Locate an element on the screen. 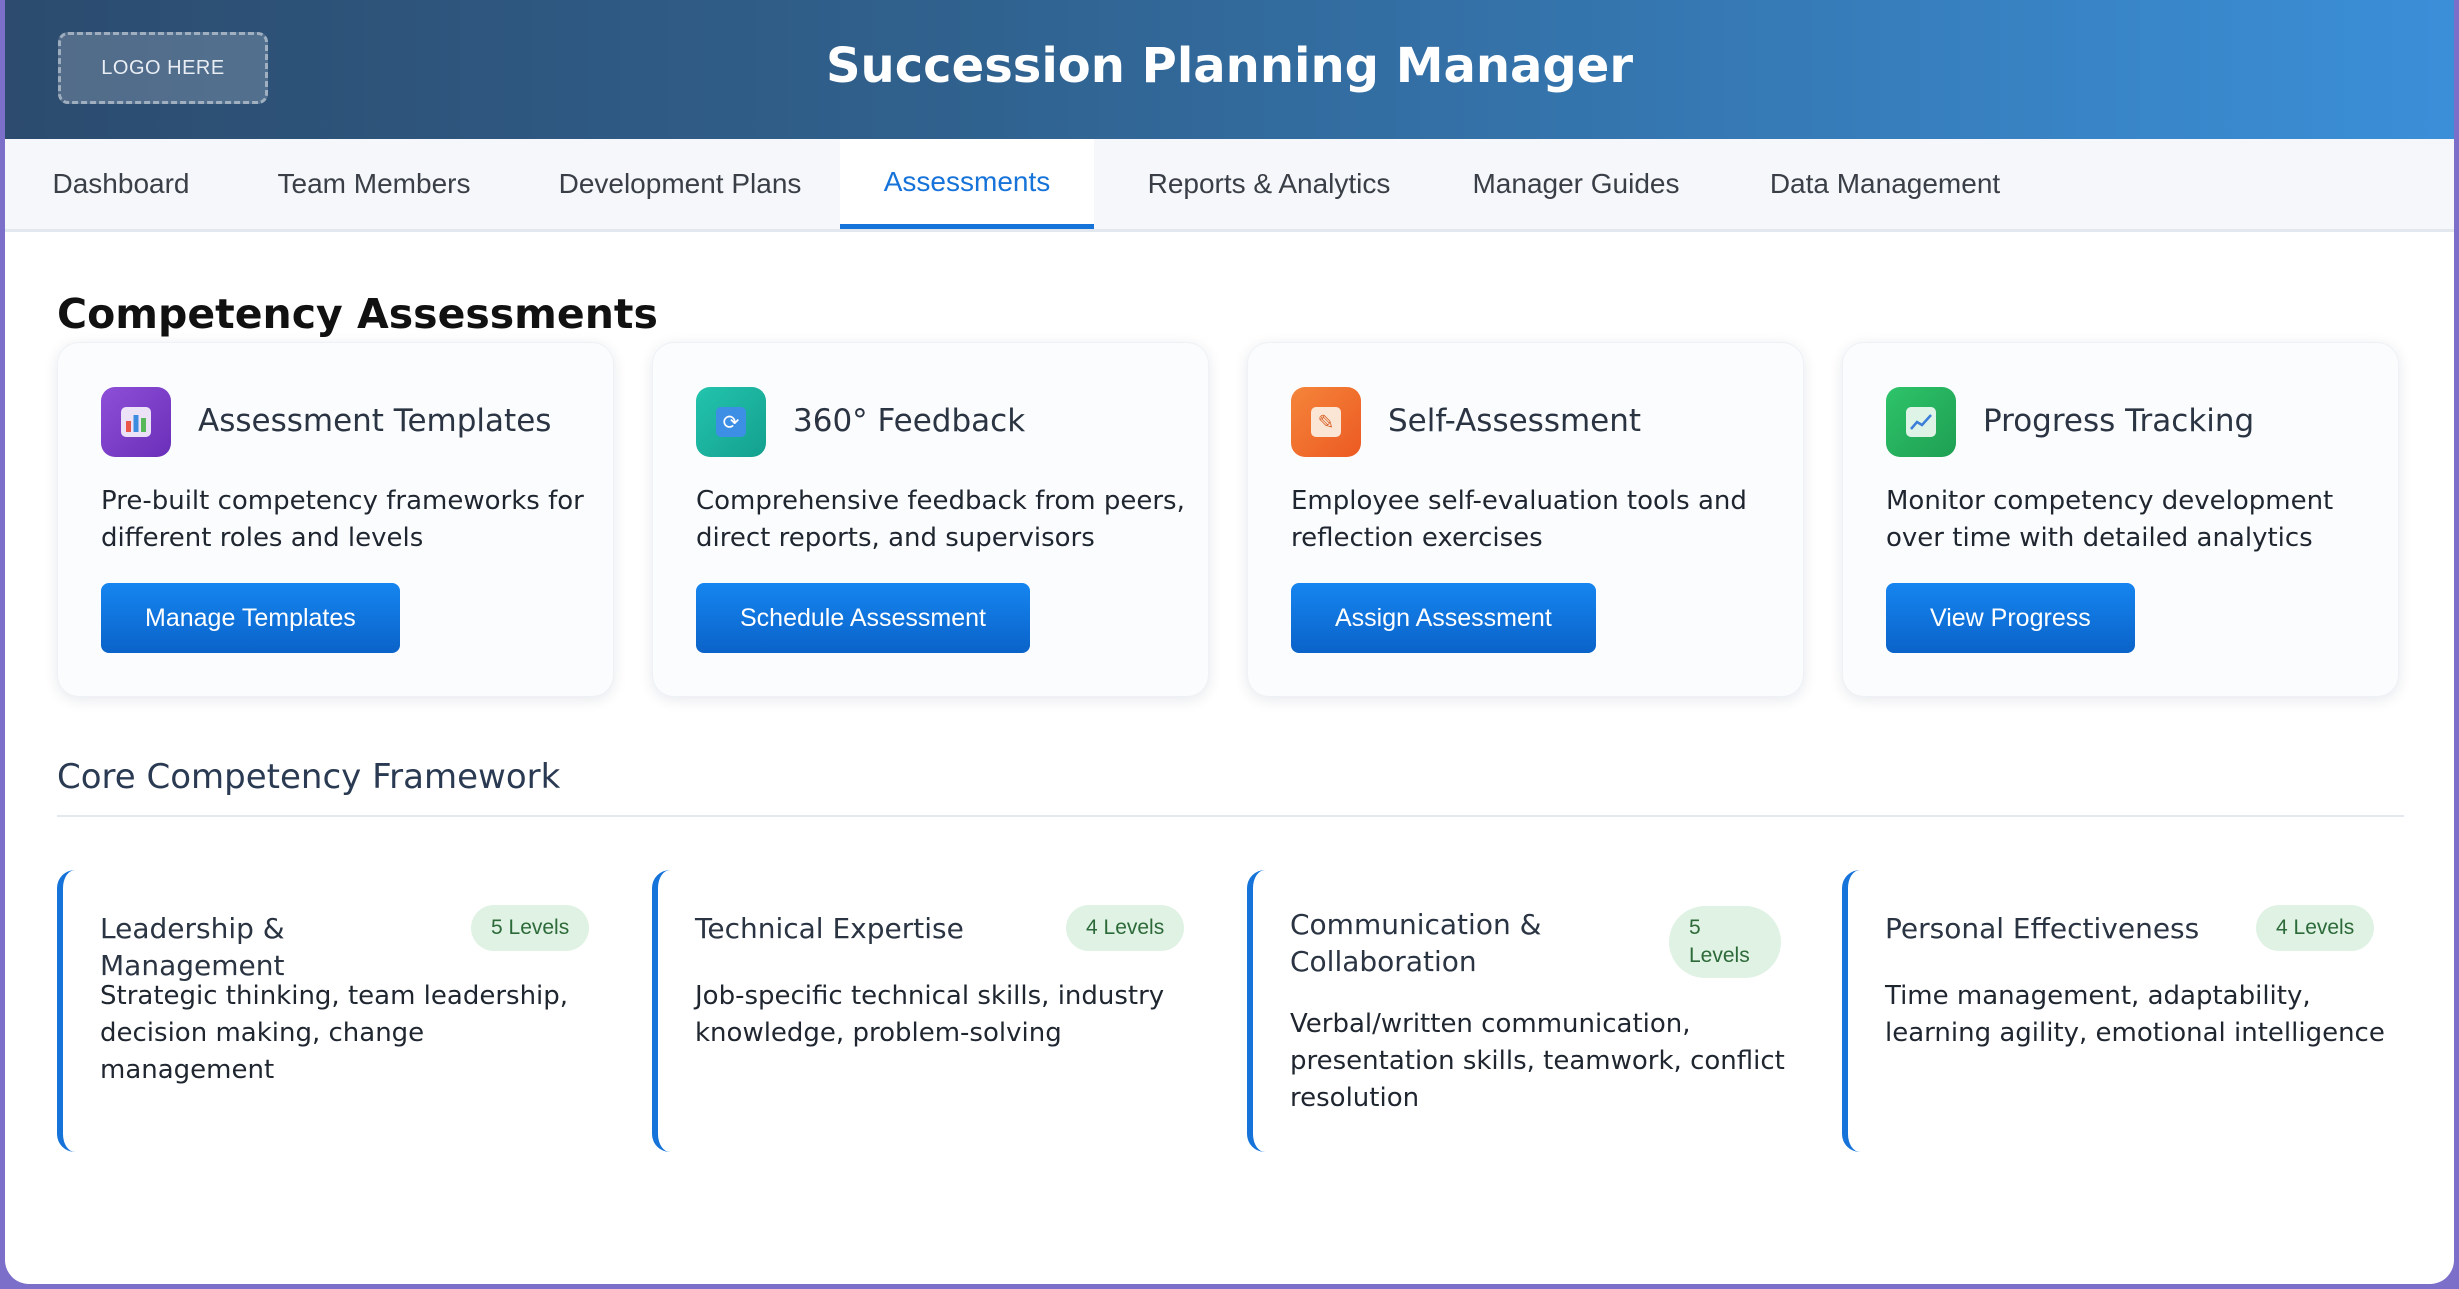 Image resolution: width=2459 pixels, height=1289 pixels. tab-reports-analytics: Reports & Analytics is located at coordinates (1269, 184).